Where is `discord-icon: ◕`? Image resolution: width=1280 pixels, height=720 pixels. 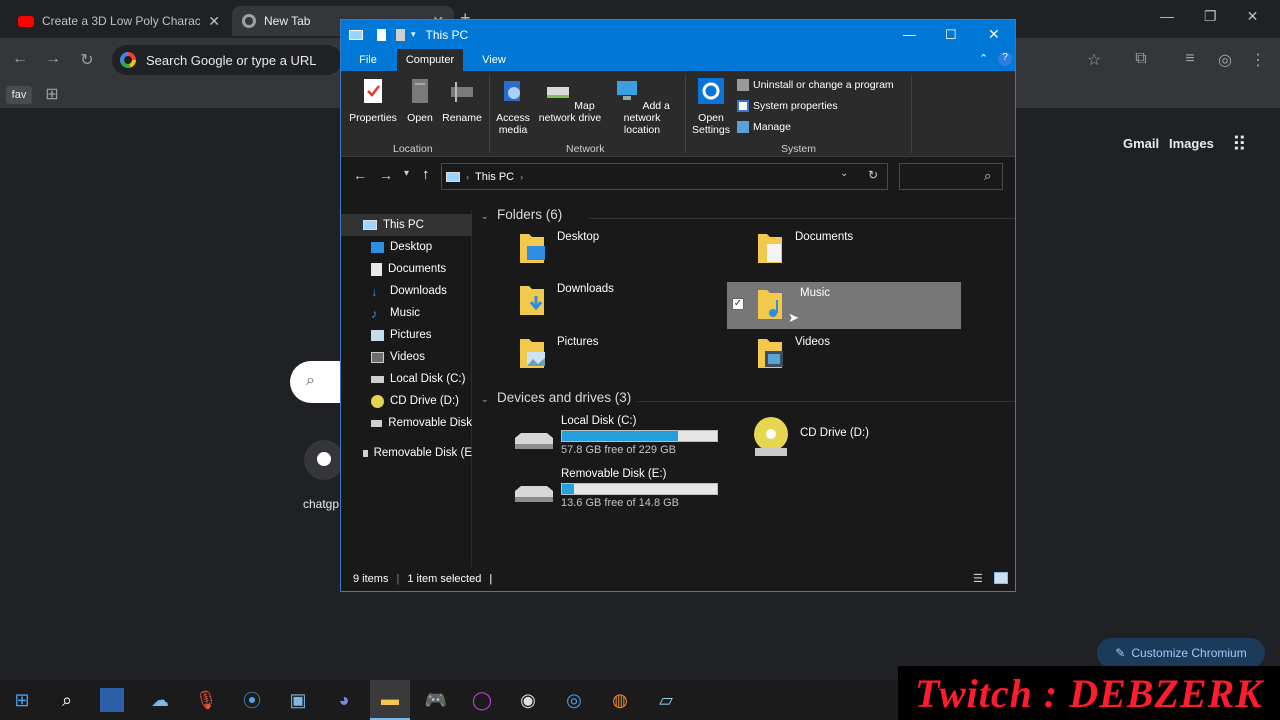
discord-icon: ◕ is located at coordinates (344, 700).